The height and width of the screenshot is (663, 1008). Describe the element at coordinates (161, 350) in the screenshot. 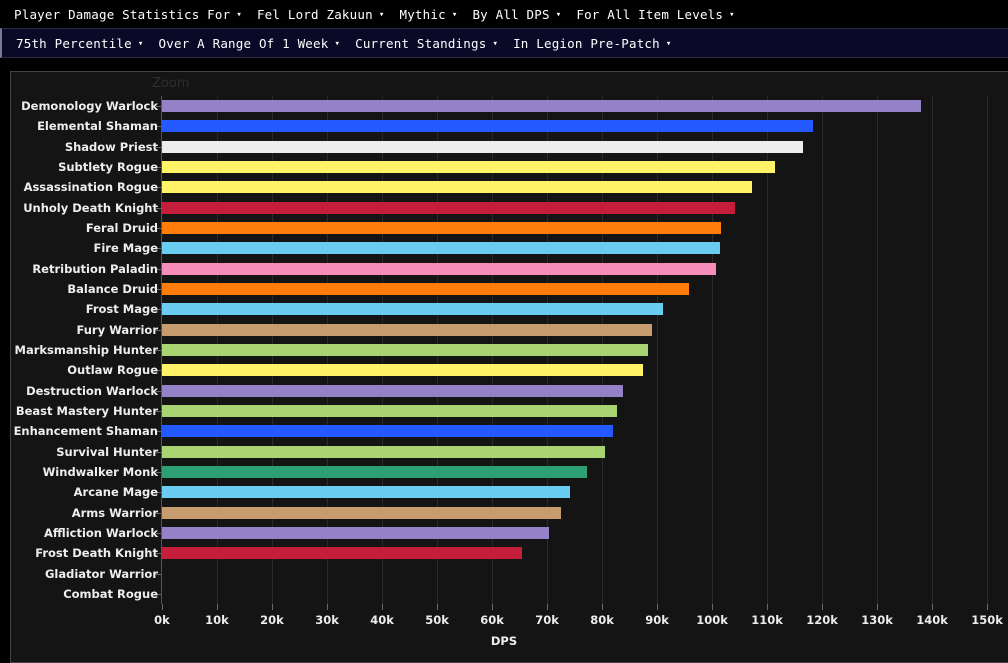

I see `y-axis-line` at that location.